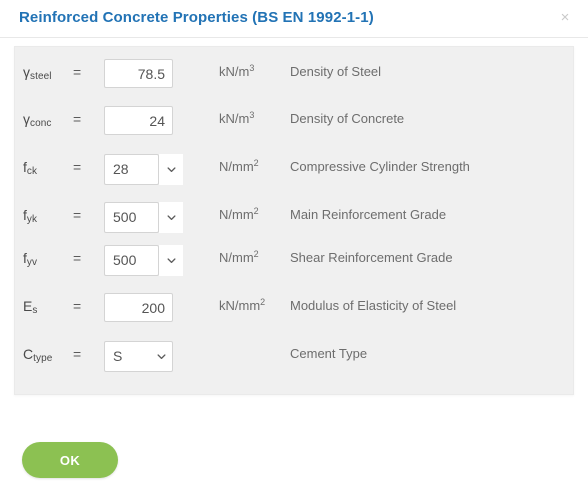 Image resolution: width=588 pixels, height=500 pixels. What do you see at coordinates (138, 356) in the screenshot?
I see `property-value-select: S` at bounding box center [138, 356].